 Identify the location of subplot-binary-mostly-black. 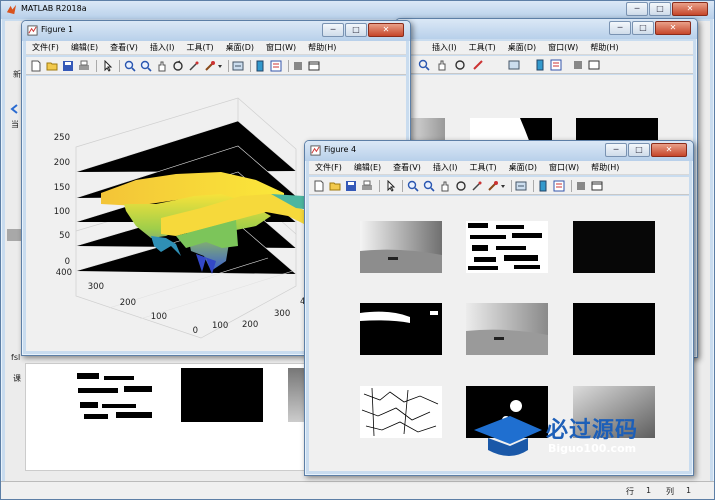
(401, 329).